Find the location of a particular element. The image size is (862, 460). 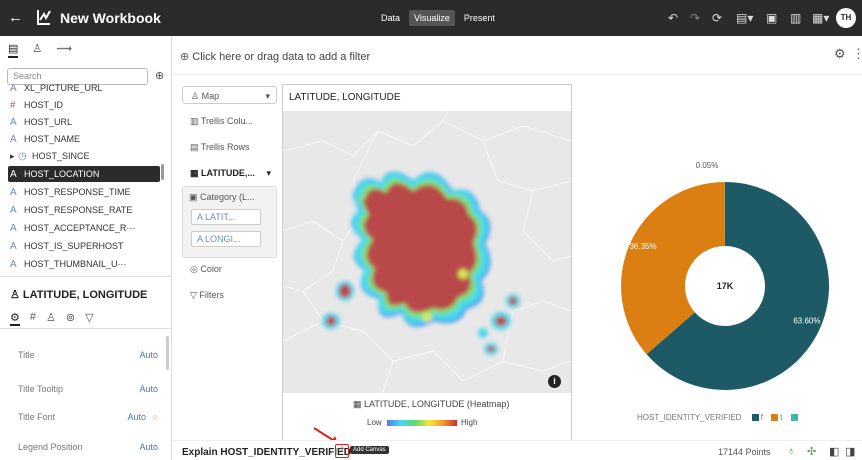

viz-type-selector: ♙ Map ▾ is located at coordinates (229, 95).